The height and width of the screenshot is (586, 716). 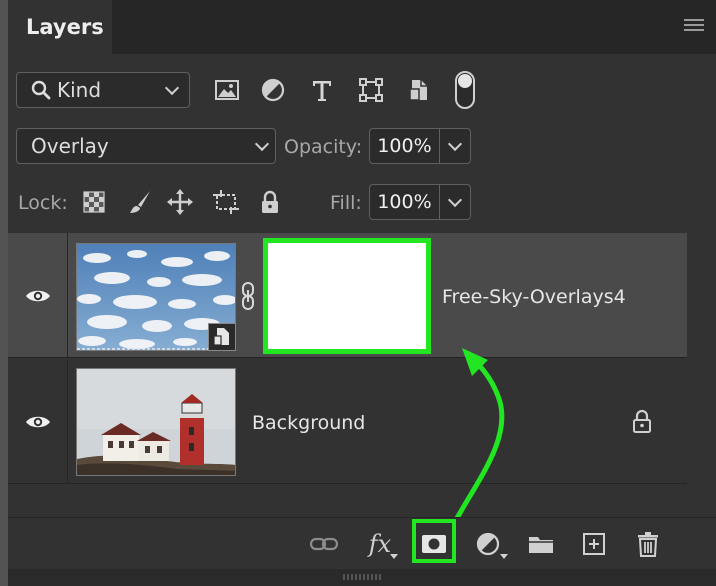 What do you see at coordinates (541, 544) in the screenshot?
I see `group-folder-icon` at bounding box center [541, 544].